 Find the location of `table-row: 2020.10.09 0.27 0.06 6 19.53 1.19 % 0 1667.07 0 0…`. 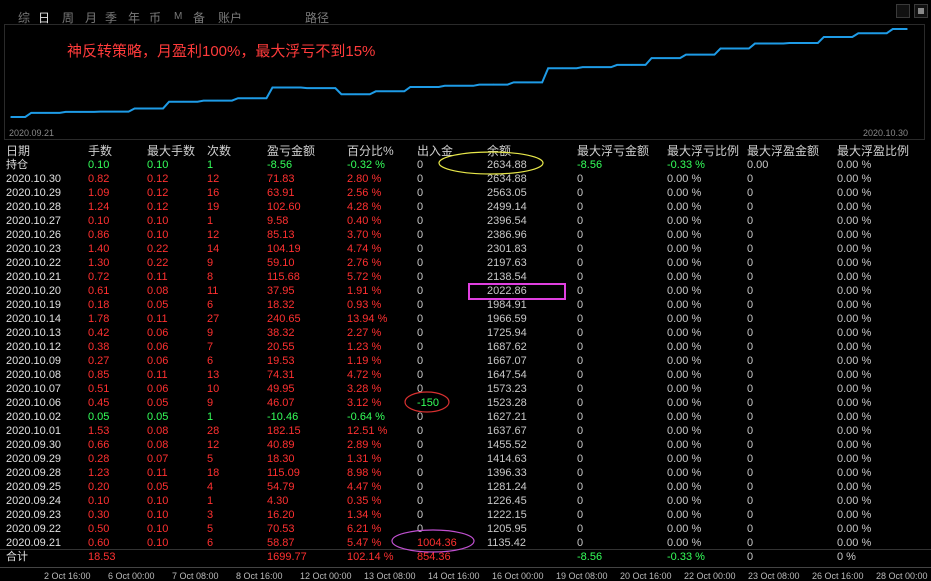

table-row: 2020.10.09 0.27 0.06 6 19.53 1.19 % 0 1667.07 0 0… is located at coordinates (465, 361).